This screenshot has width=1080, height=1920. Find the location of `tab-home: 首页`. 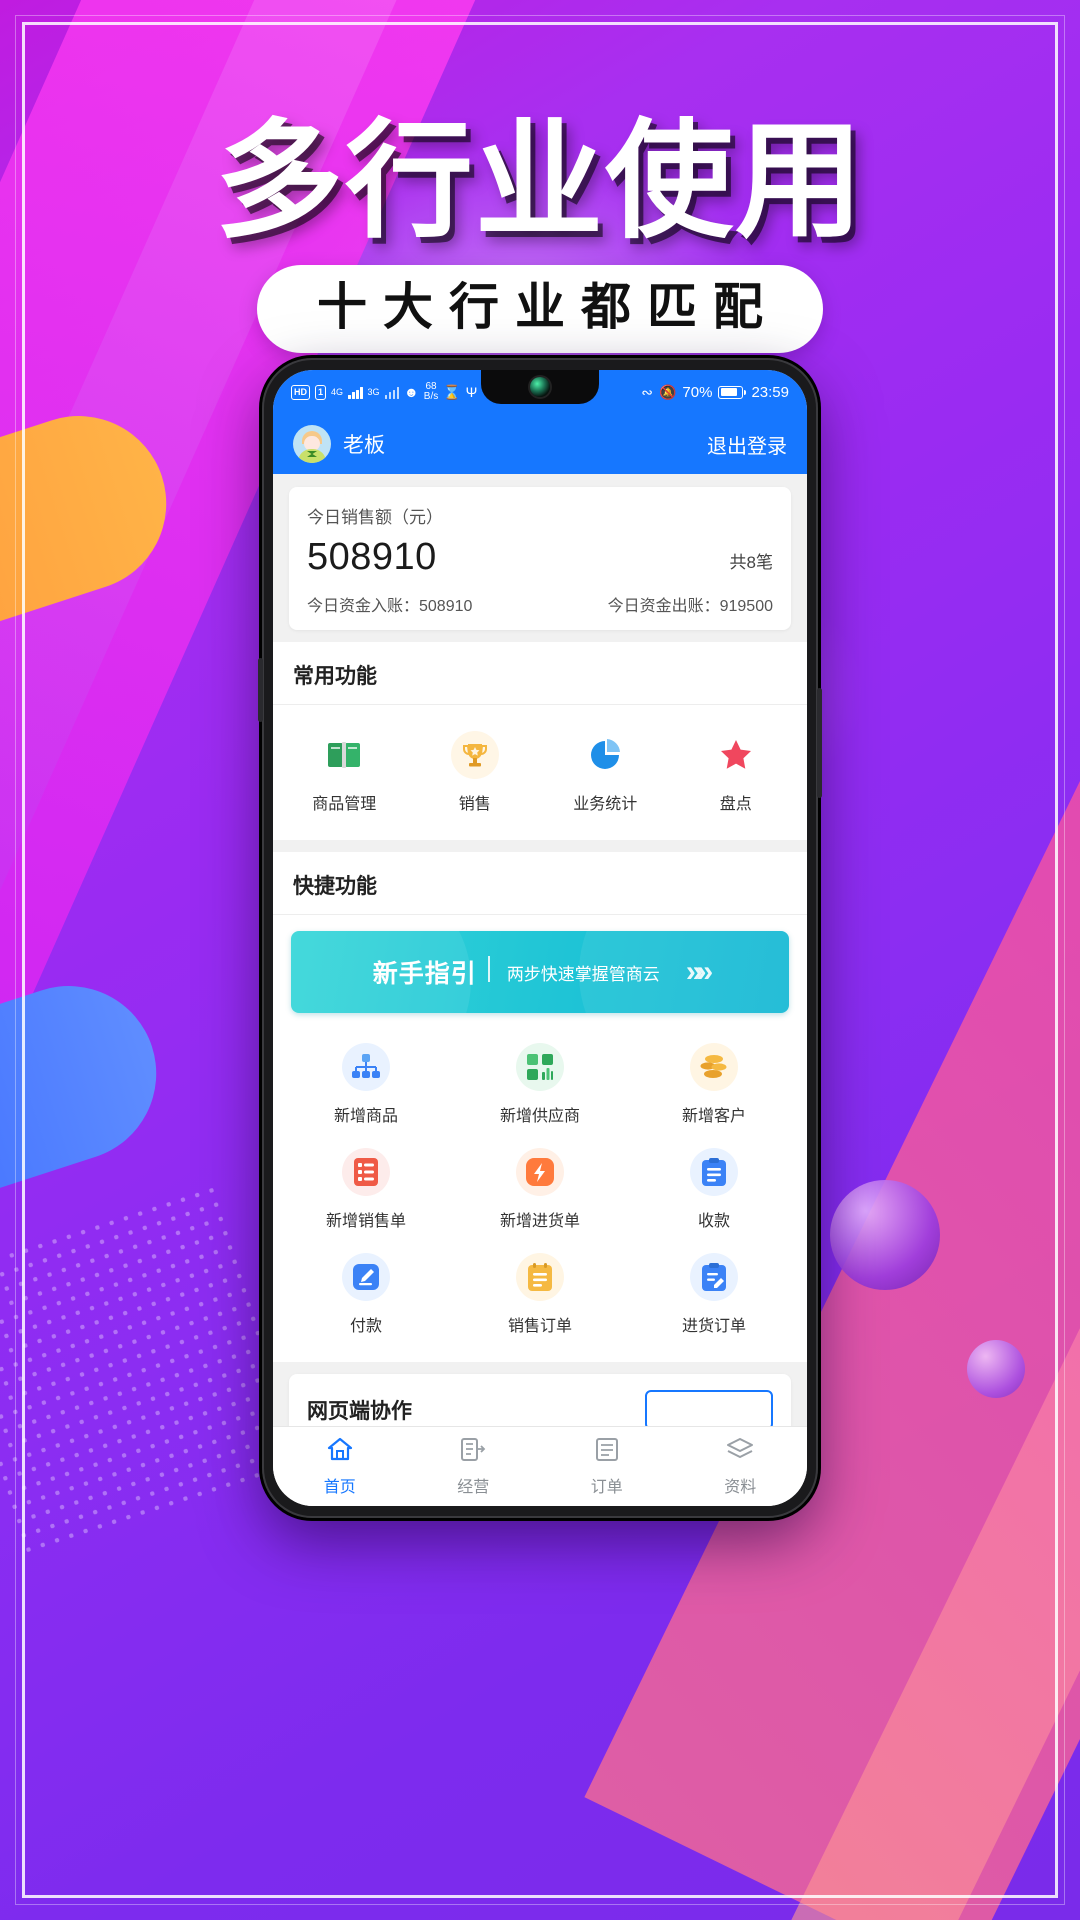

tab-home: 首页 is located at coordinates (340, 1467).